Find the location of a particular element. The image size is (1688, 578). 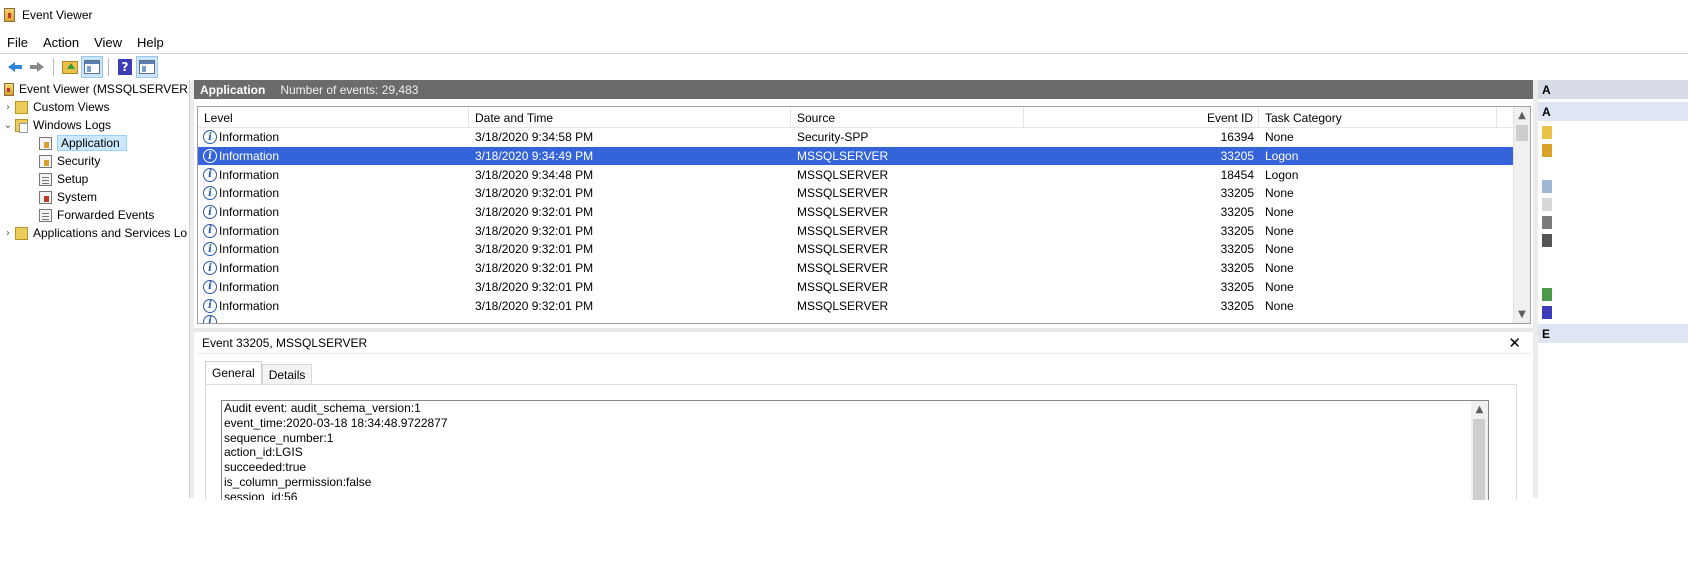

column-header-source: Source is located at coordinates (907, 117).